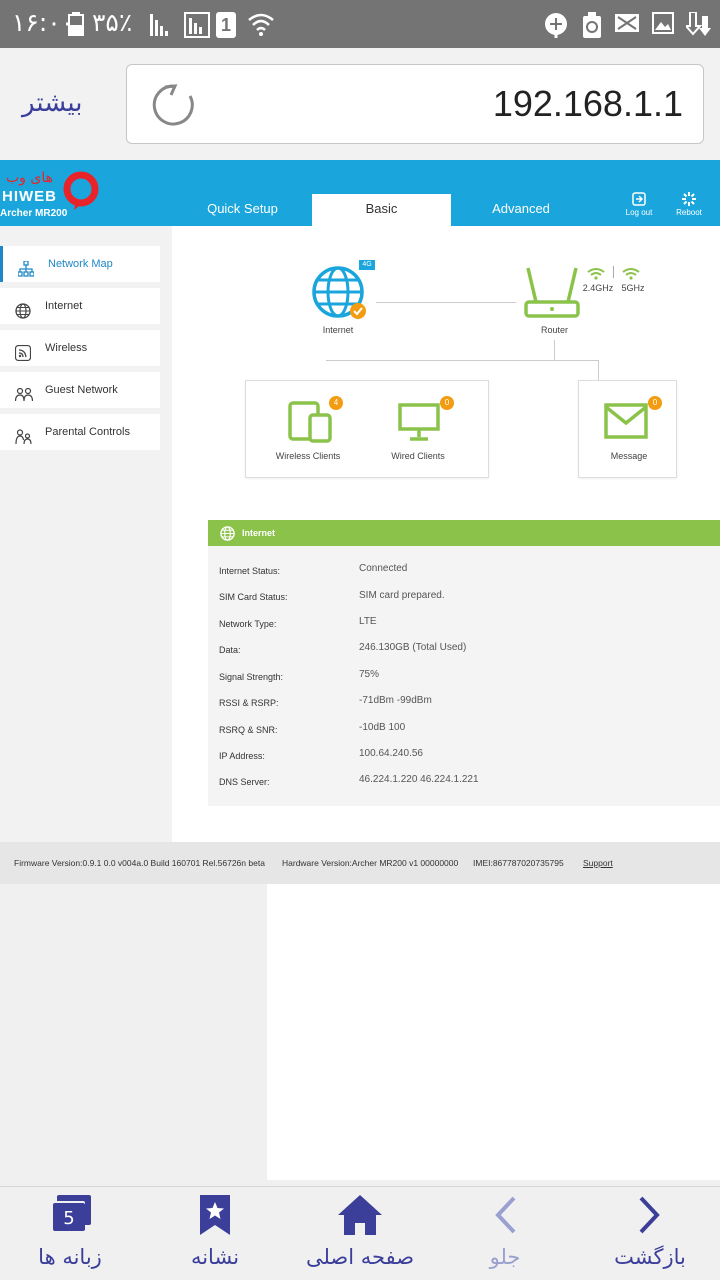  What do you see at coordinates (464, 533) in the screenshot?
I see `internet-panel-header: Internet` at bounding box center [464, 533].